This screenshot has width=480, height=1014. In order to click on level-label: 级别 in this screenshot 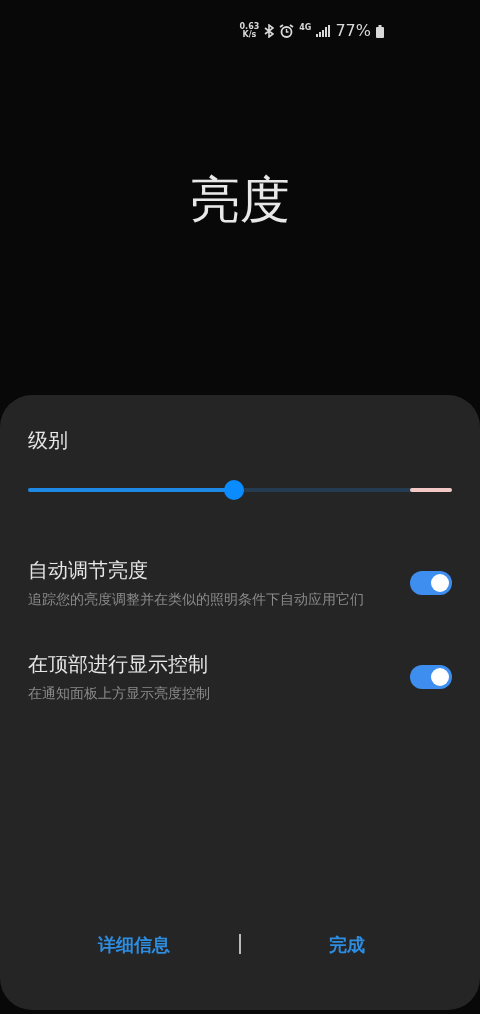, I will do `click(48, 440)`.